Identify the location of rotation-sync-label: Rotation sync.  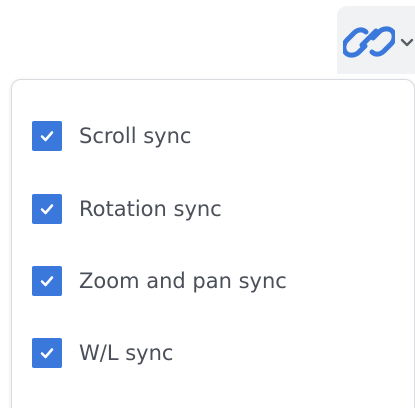
(150, 208).